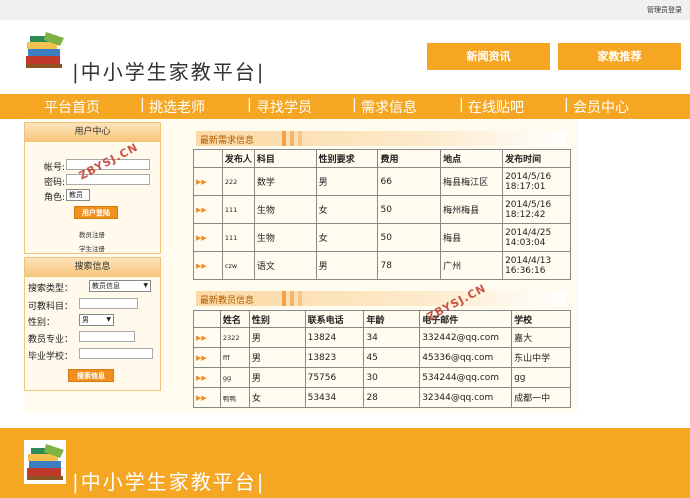 This screenshot has height=498, width=690. I want to click on table-row: ▶▶ fff 男 13823 45 45336@qq.com 东山中学, so click(382, 357).